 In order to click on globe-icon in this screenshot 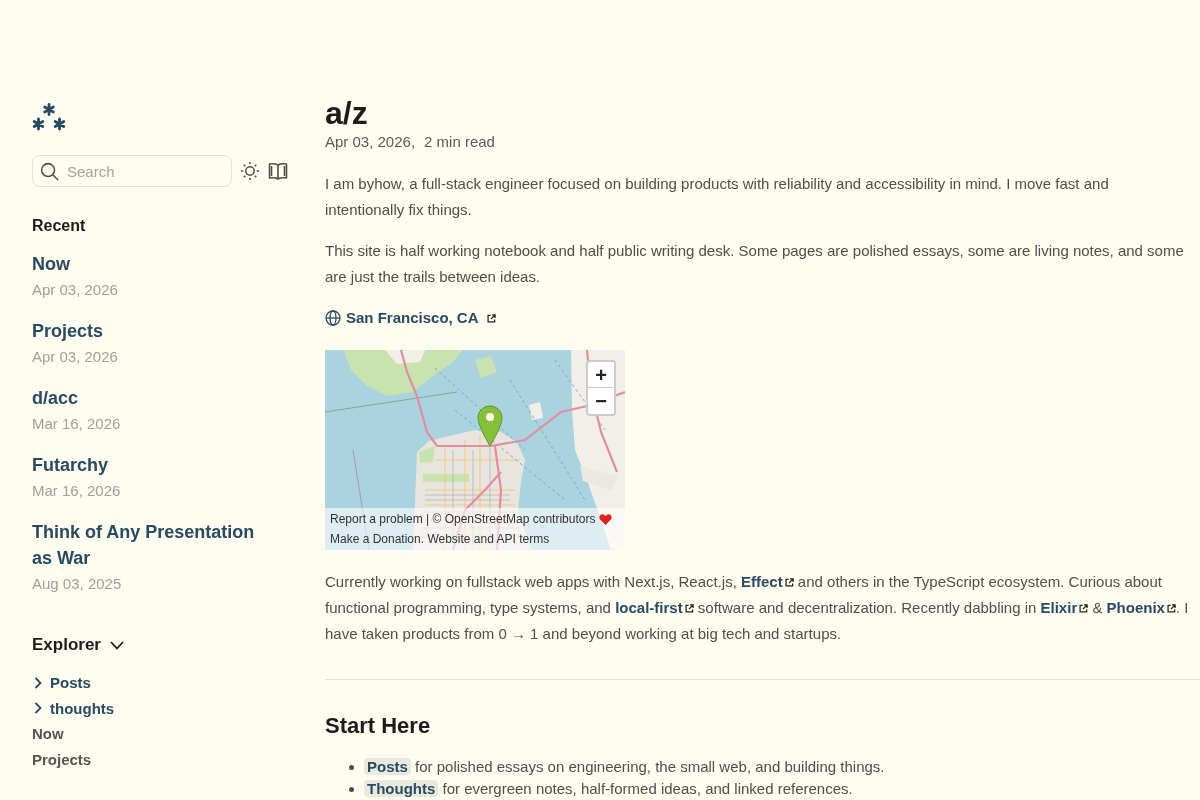, I will do `click(333, 318)`.